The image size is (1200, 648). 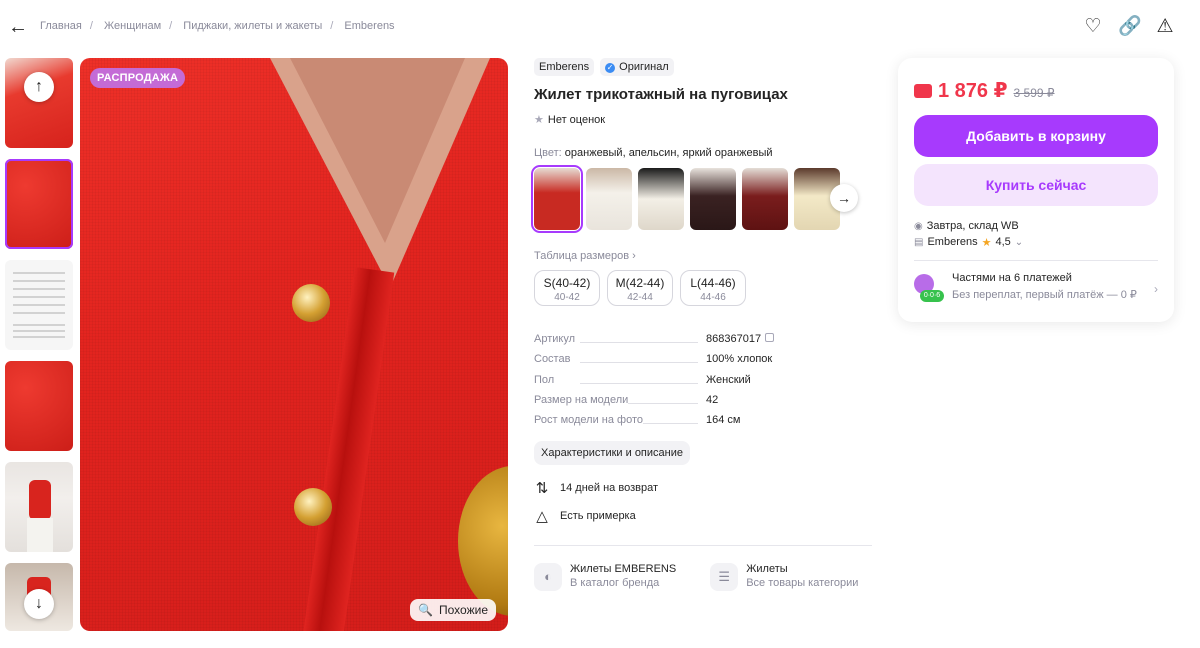 What do you see at coordinates (1156, 289) in the screenshot?
I see `chevron-right-icon: ›` at bounding box center [1156, 289].